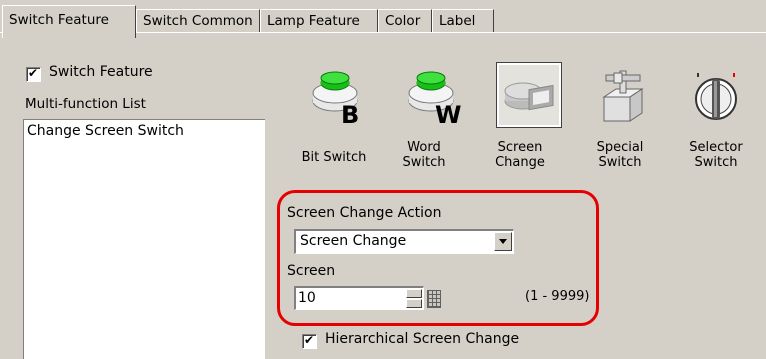  I want to click on screen-label: Screen, so click(311, 271).